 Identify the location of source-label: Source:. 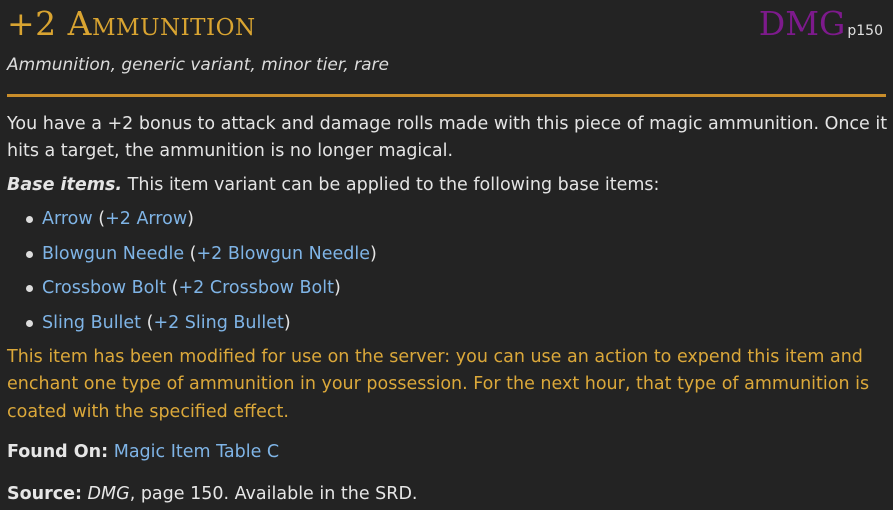
(44, 494).